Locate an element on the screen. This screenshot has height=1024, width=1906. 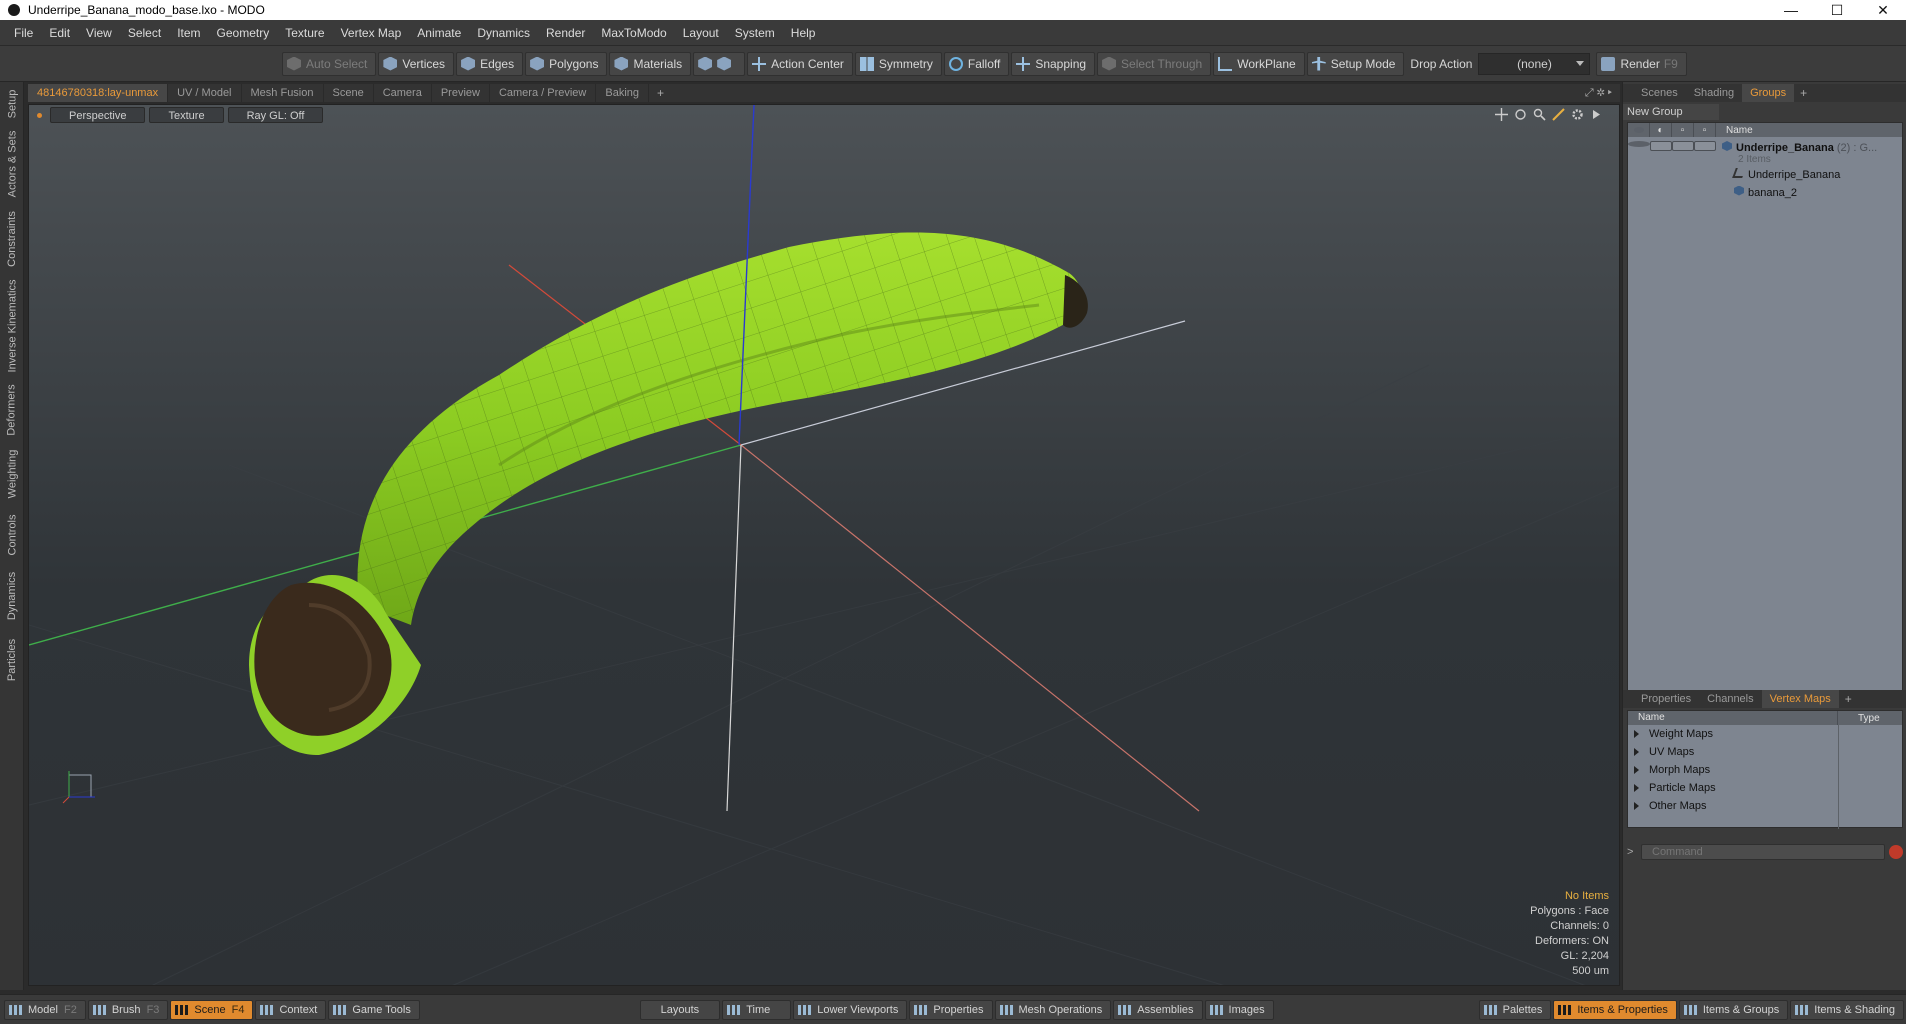
setup-mode-button: Setup Mode is located at coordinates (1355, 63).